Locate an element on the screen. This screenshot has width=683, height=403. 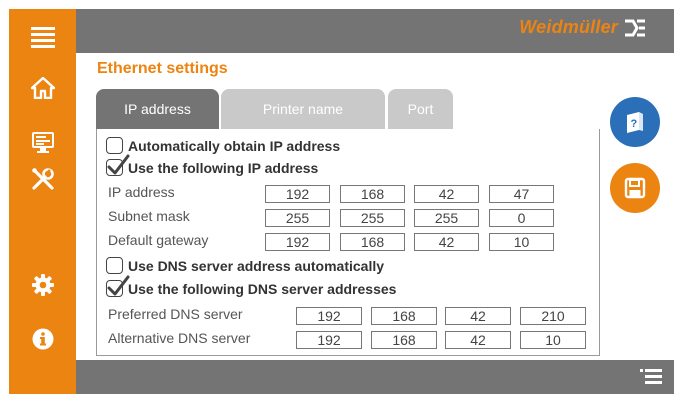
auto-dns-option: Use DNS server address automatically is located at coordinates (245, 265).